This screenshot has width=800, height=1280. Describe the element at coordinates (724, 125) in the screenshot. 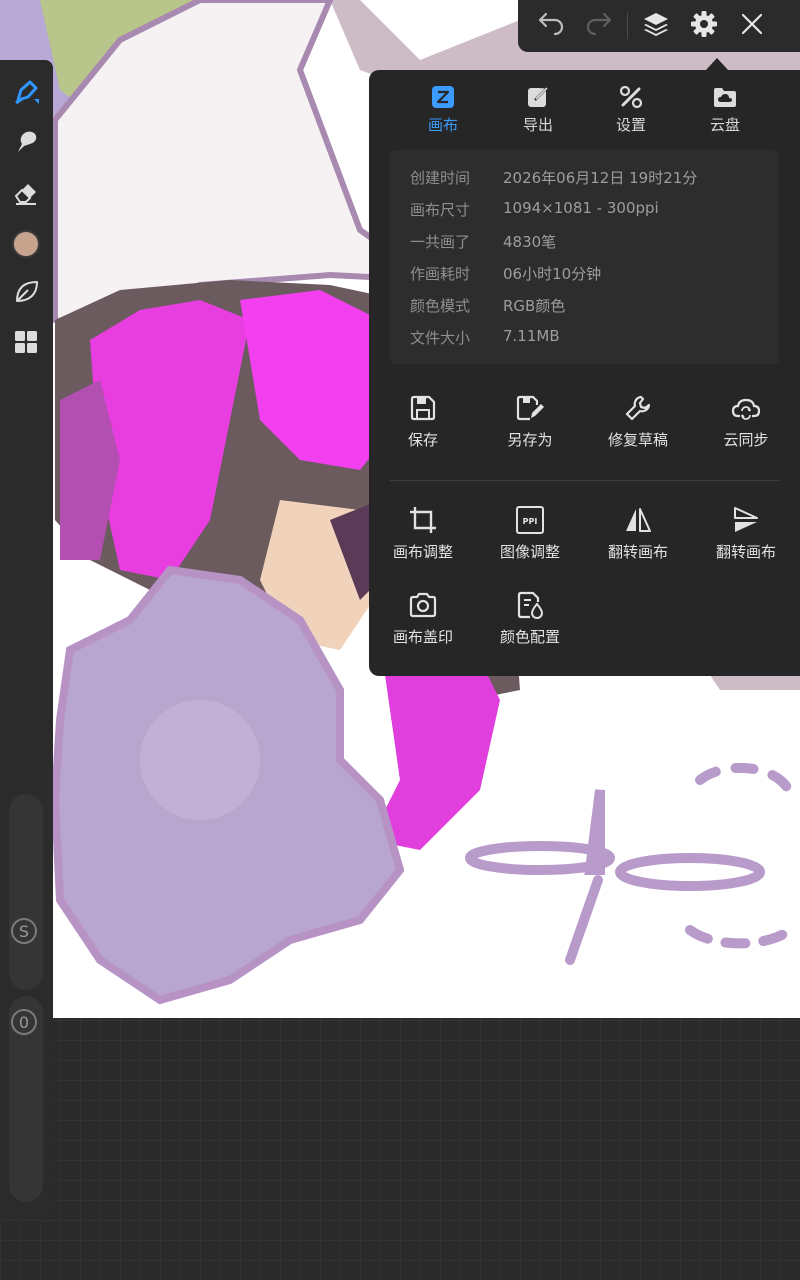

I see `tab-cloud-label: 云盘` at that location.